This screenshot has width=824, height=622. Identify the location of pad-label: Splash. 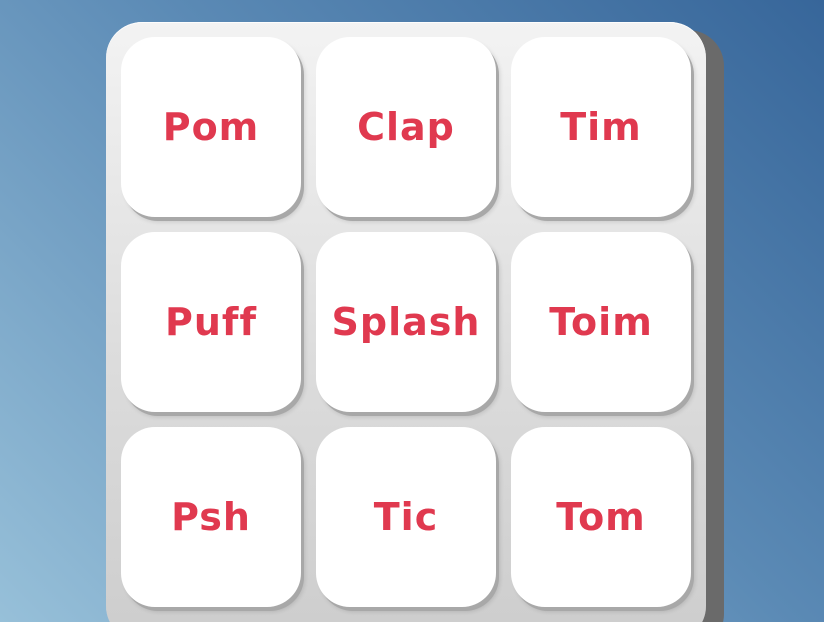
(406, 322).